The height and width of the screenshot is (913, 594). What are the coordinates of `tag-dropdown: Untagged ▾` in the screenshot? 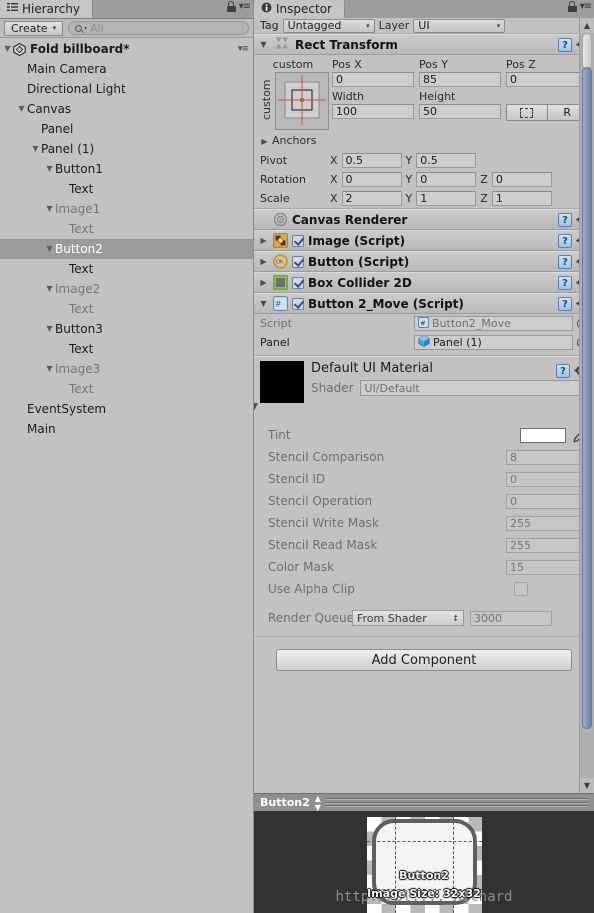 It's located at (328, 25).